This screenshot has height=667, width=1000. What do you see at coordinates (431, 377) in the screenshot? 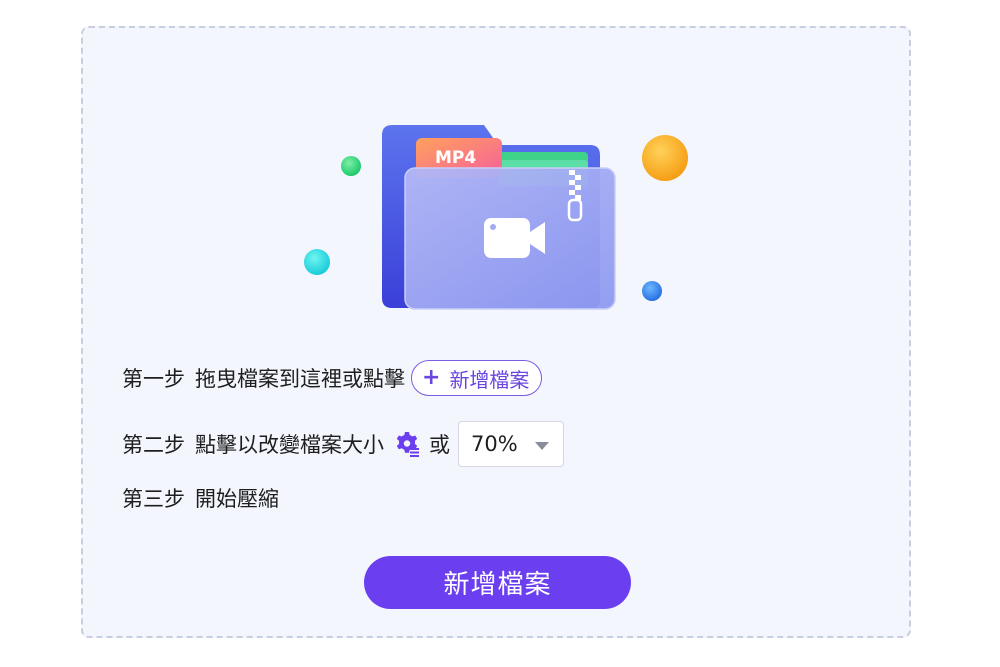
I see `plus-icon: +` at bounding box center [431, 377].